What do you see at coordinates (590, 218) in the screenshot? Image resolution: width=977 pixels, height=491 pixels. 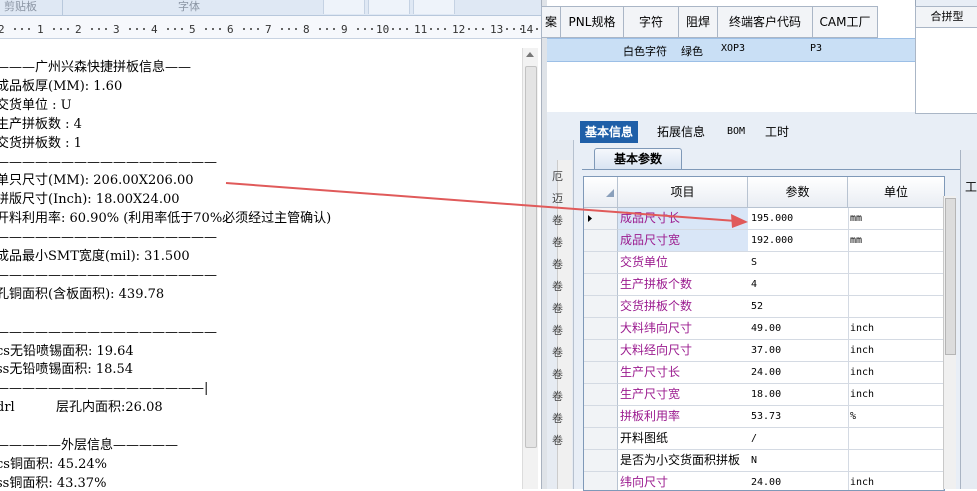 I see `current-row-arrow-icon` at bounding box center [590, 218].